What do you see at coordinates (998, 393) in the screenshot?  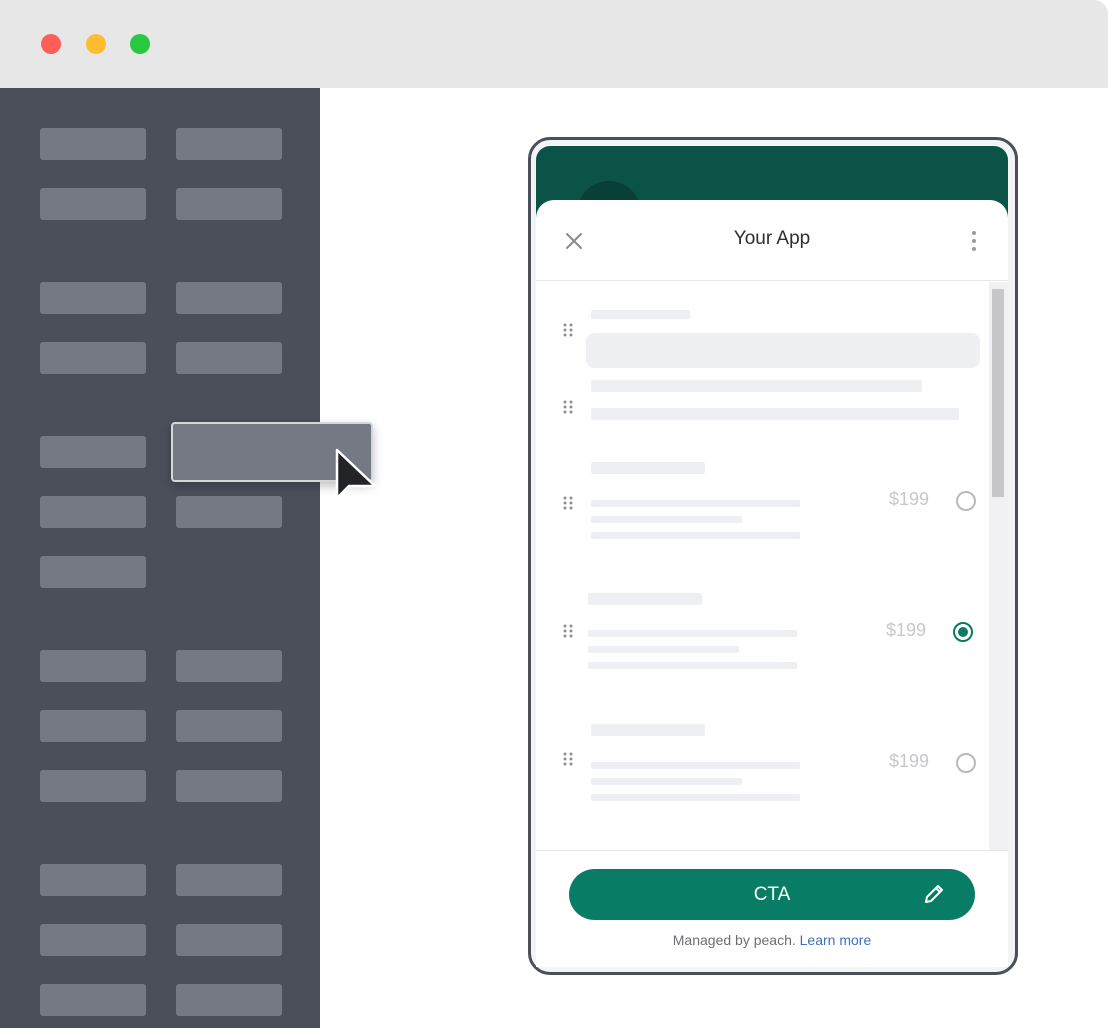 I see `scrollbar-thumb` at bounding box center [998, 393].